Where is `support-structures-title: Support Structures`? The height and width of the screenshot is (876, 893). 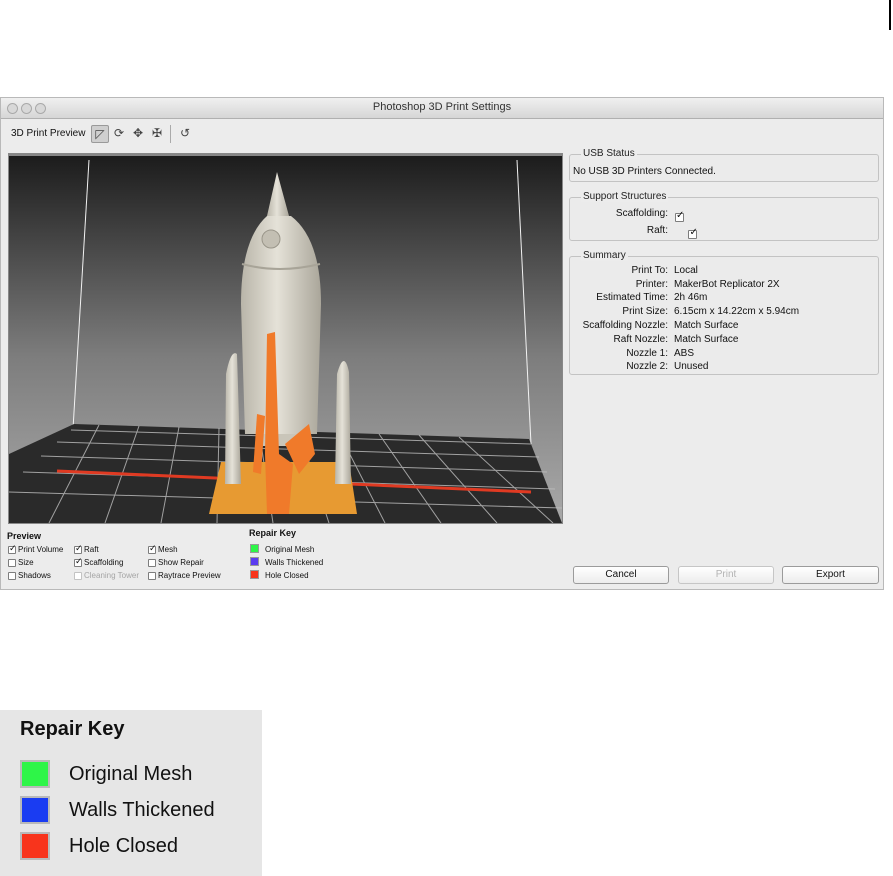
support-structures-title: Support Structures is located at coordinates (625, 196).